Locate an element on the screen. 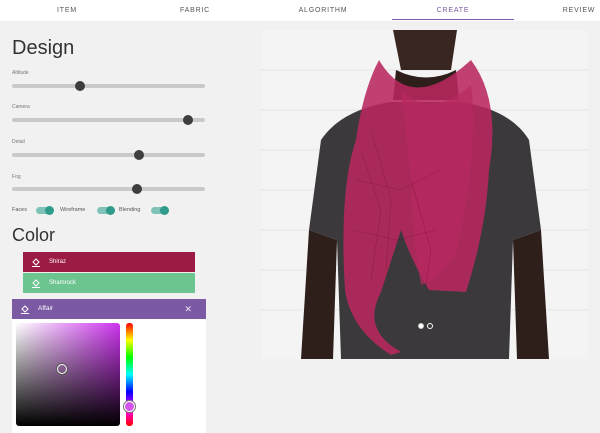 This screenshot has height=433, width=600. slider-label-altitude: Altitude is located at coordinates (20, 73).